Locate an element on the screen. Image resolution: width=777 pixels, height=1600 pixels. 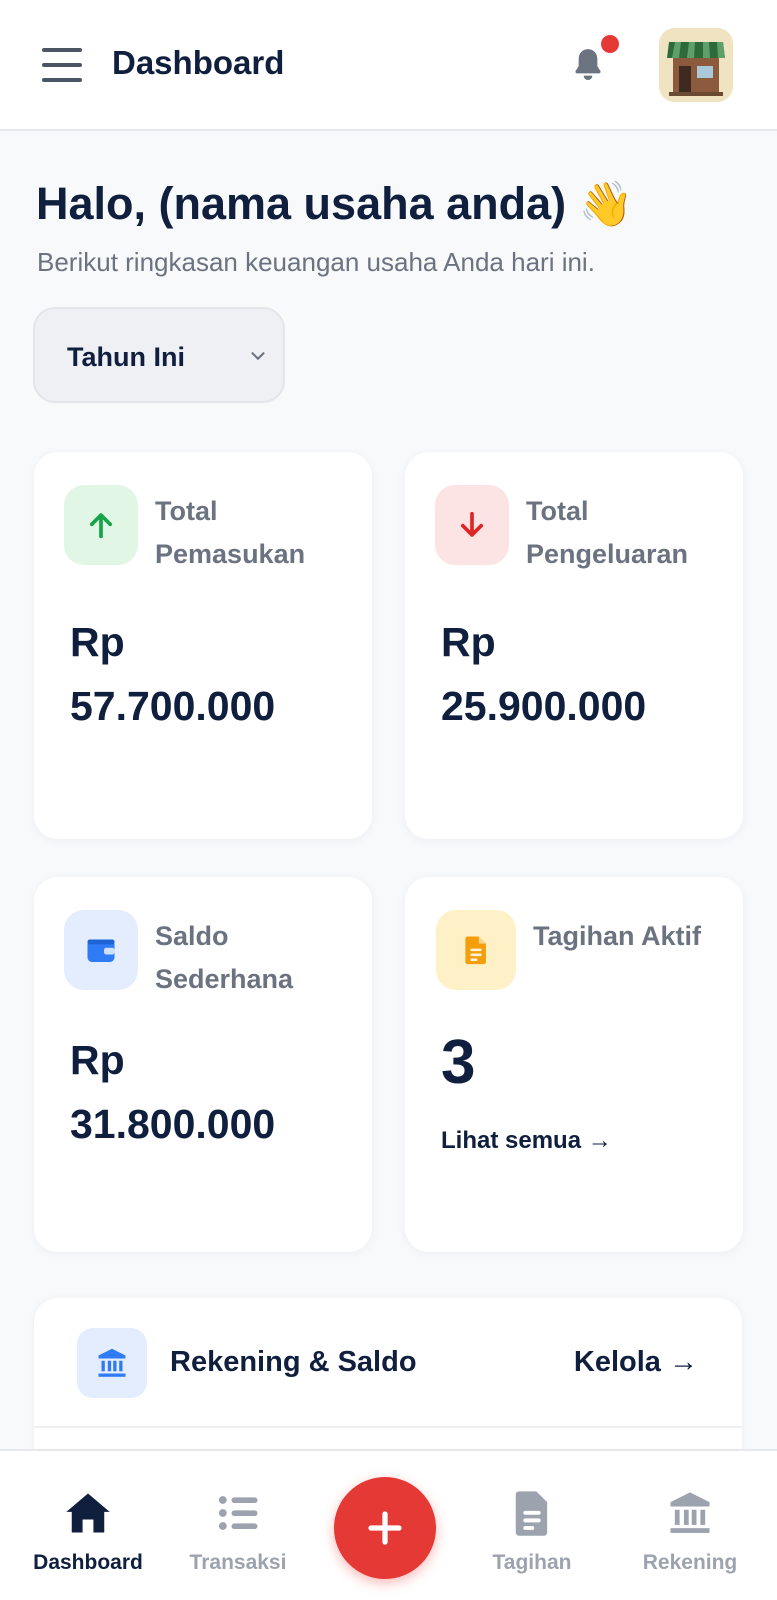
expense-value: Rp 25.900.000 is located at coordinates (586, 674).